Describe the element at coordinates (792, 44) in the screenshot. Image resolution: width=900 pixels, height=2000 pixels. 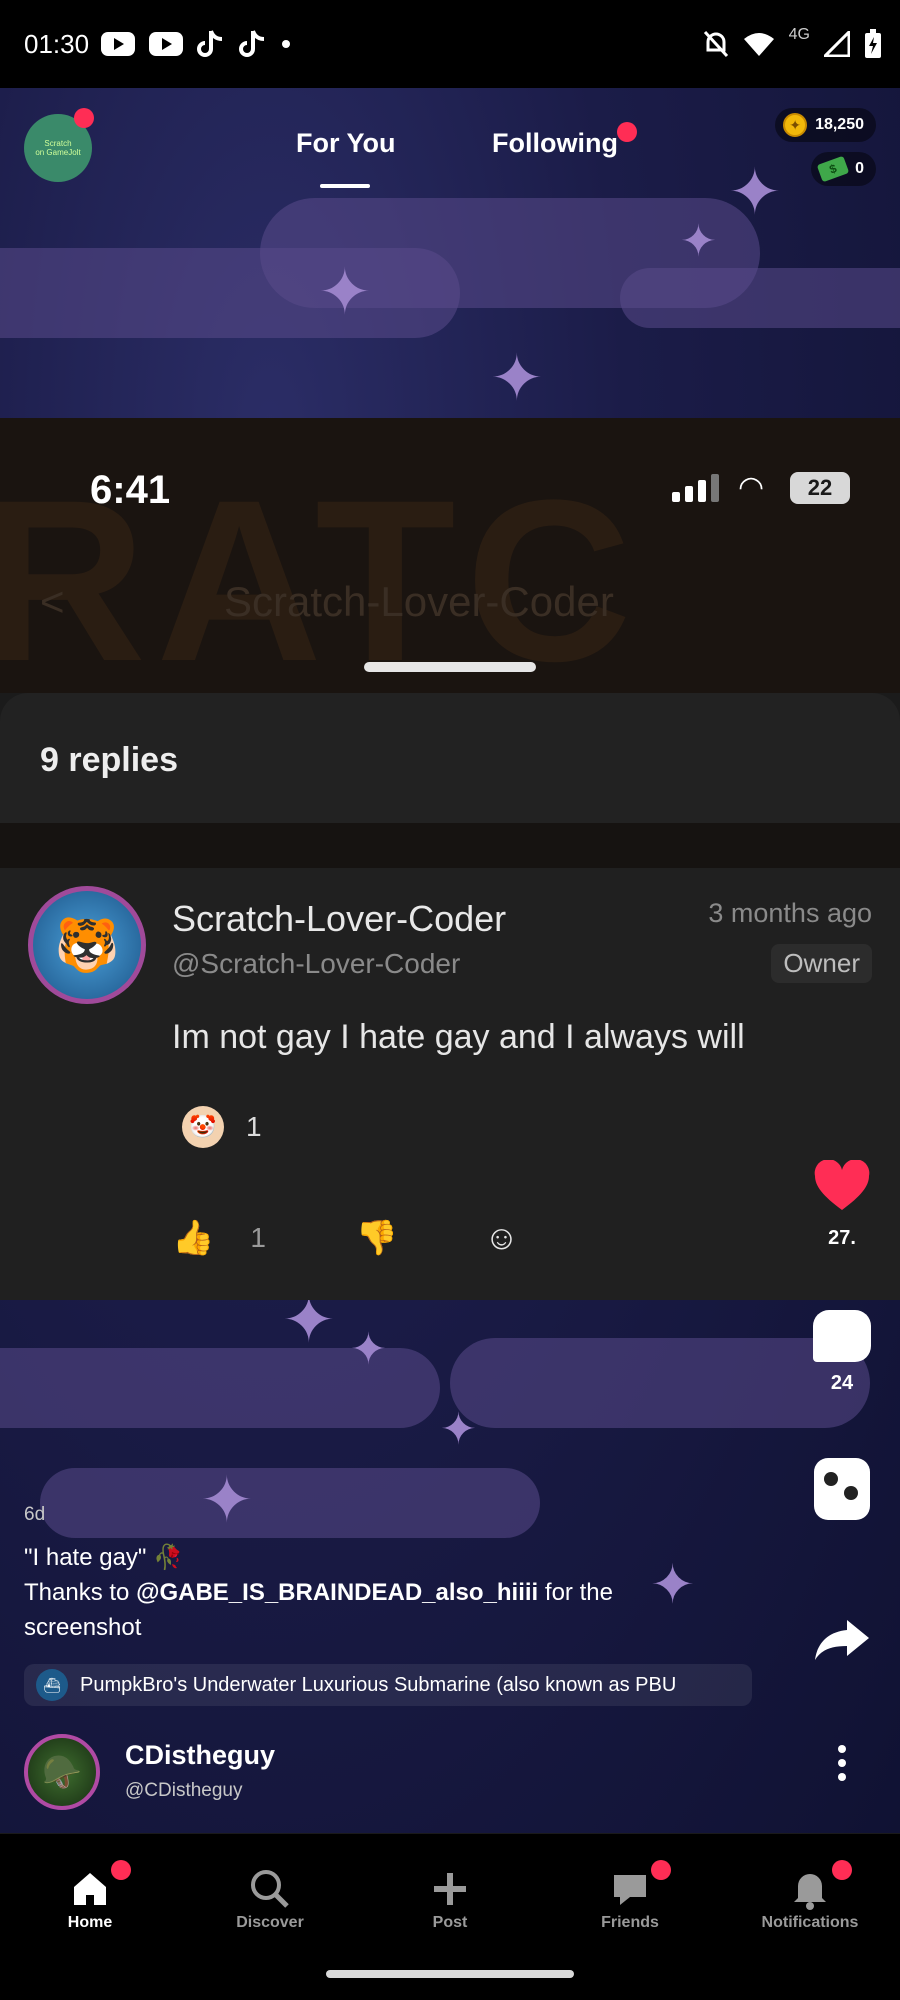
I see `system-icons: 4G` at that location.